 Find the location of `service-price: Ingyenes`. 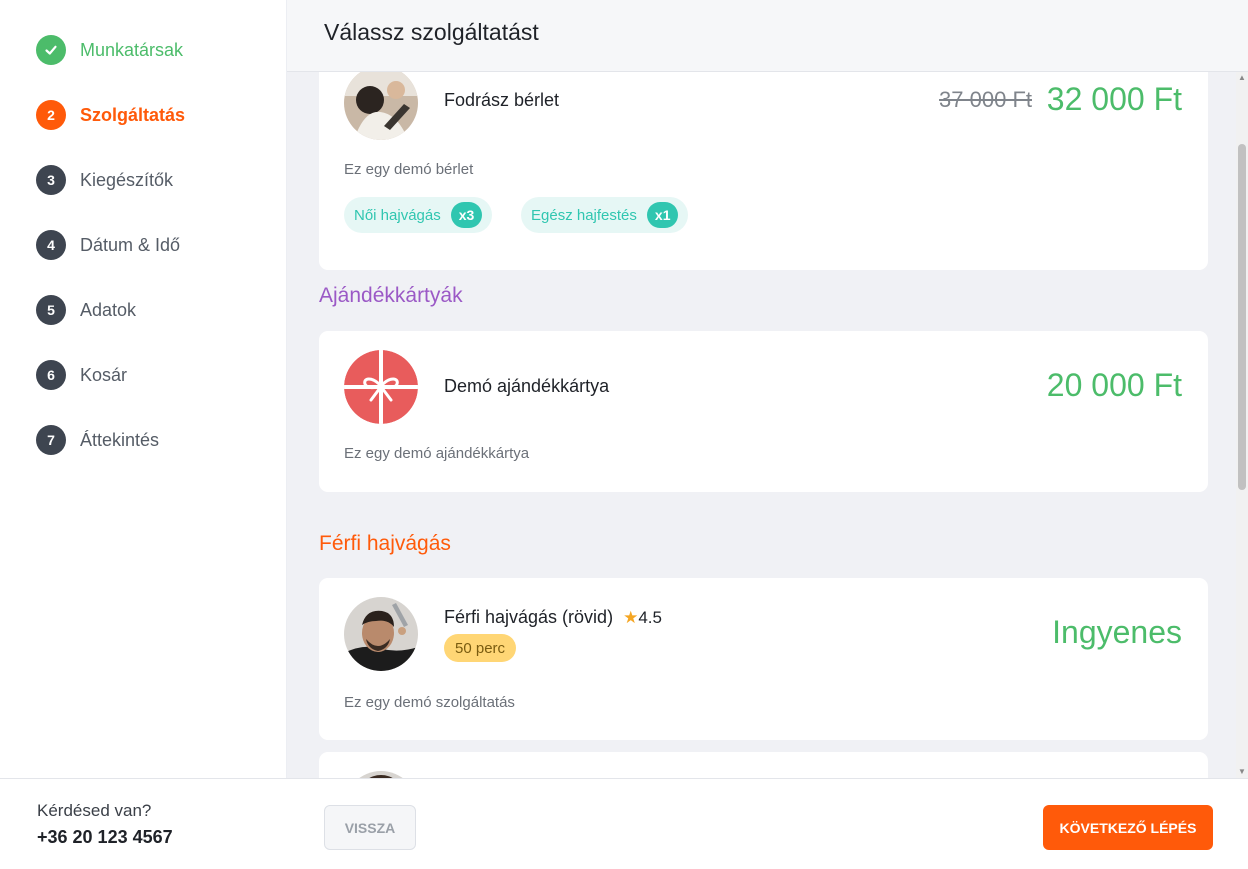

service-price: Ingyenes is located at coordinates (1117, 632).